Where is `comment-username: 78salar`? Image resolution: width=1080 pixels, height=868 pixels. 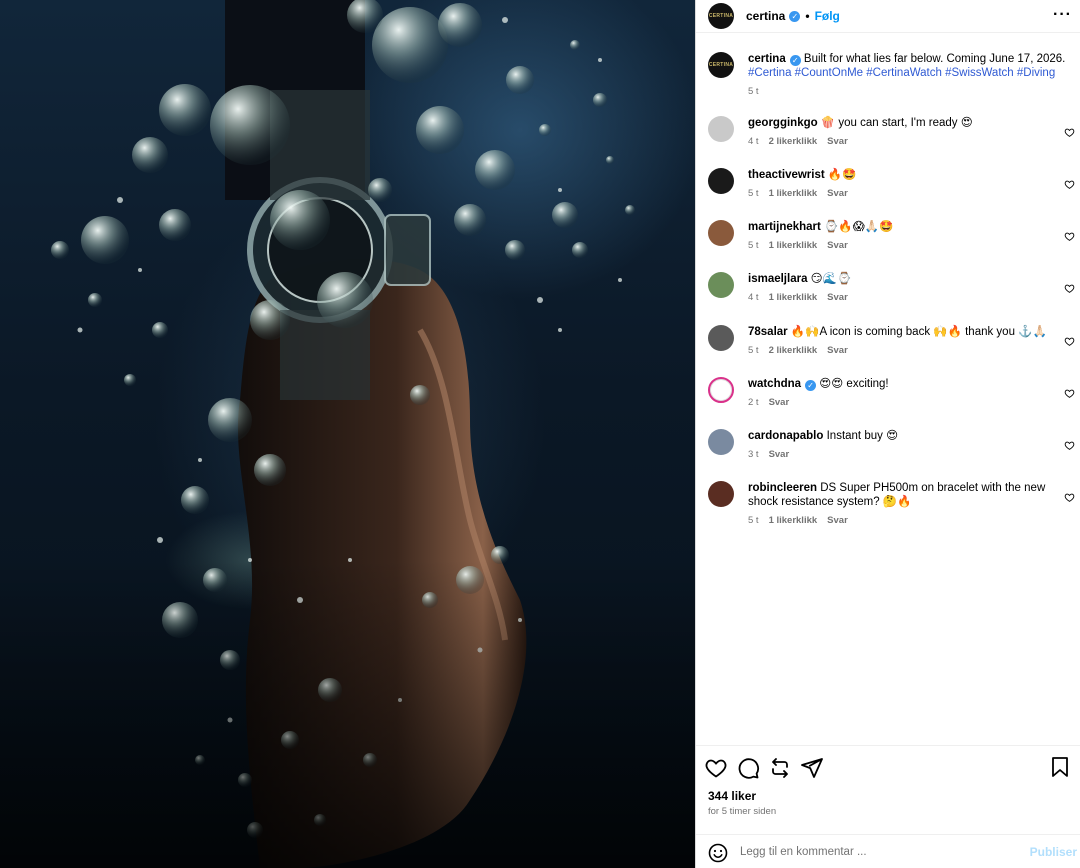
comment-username: 78salar is located at coordinates (768, 332).